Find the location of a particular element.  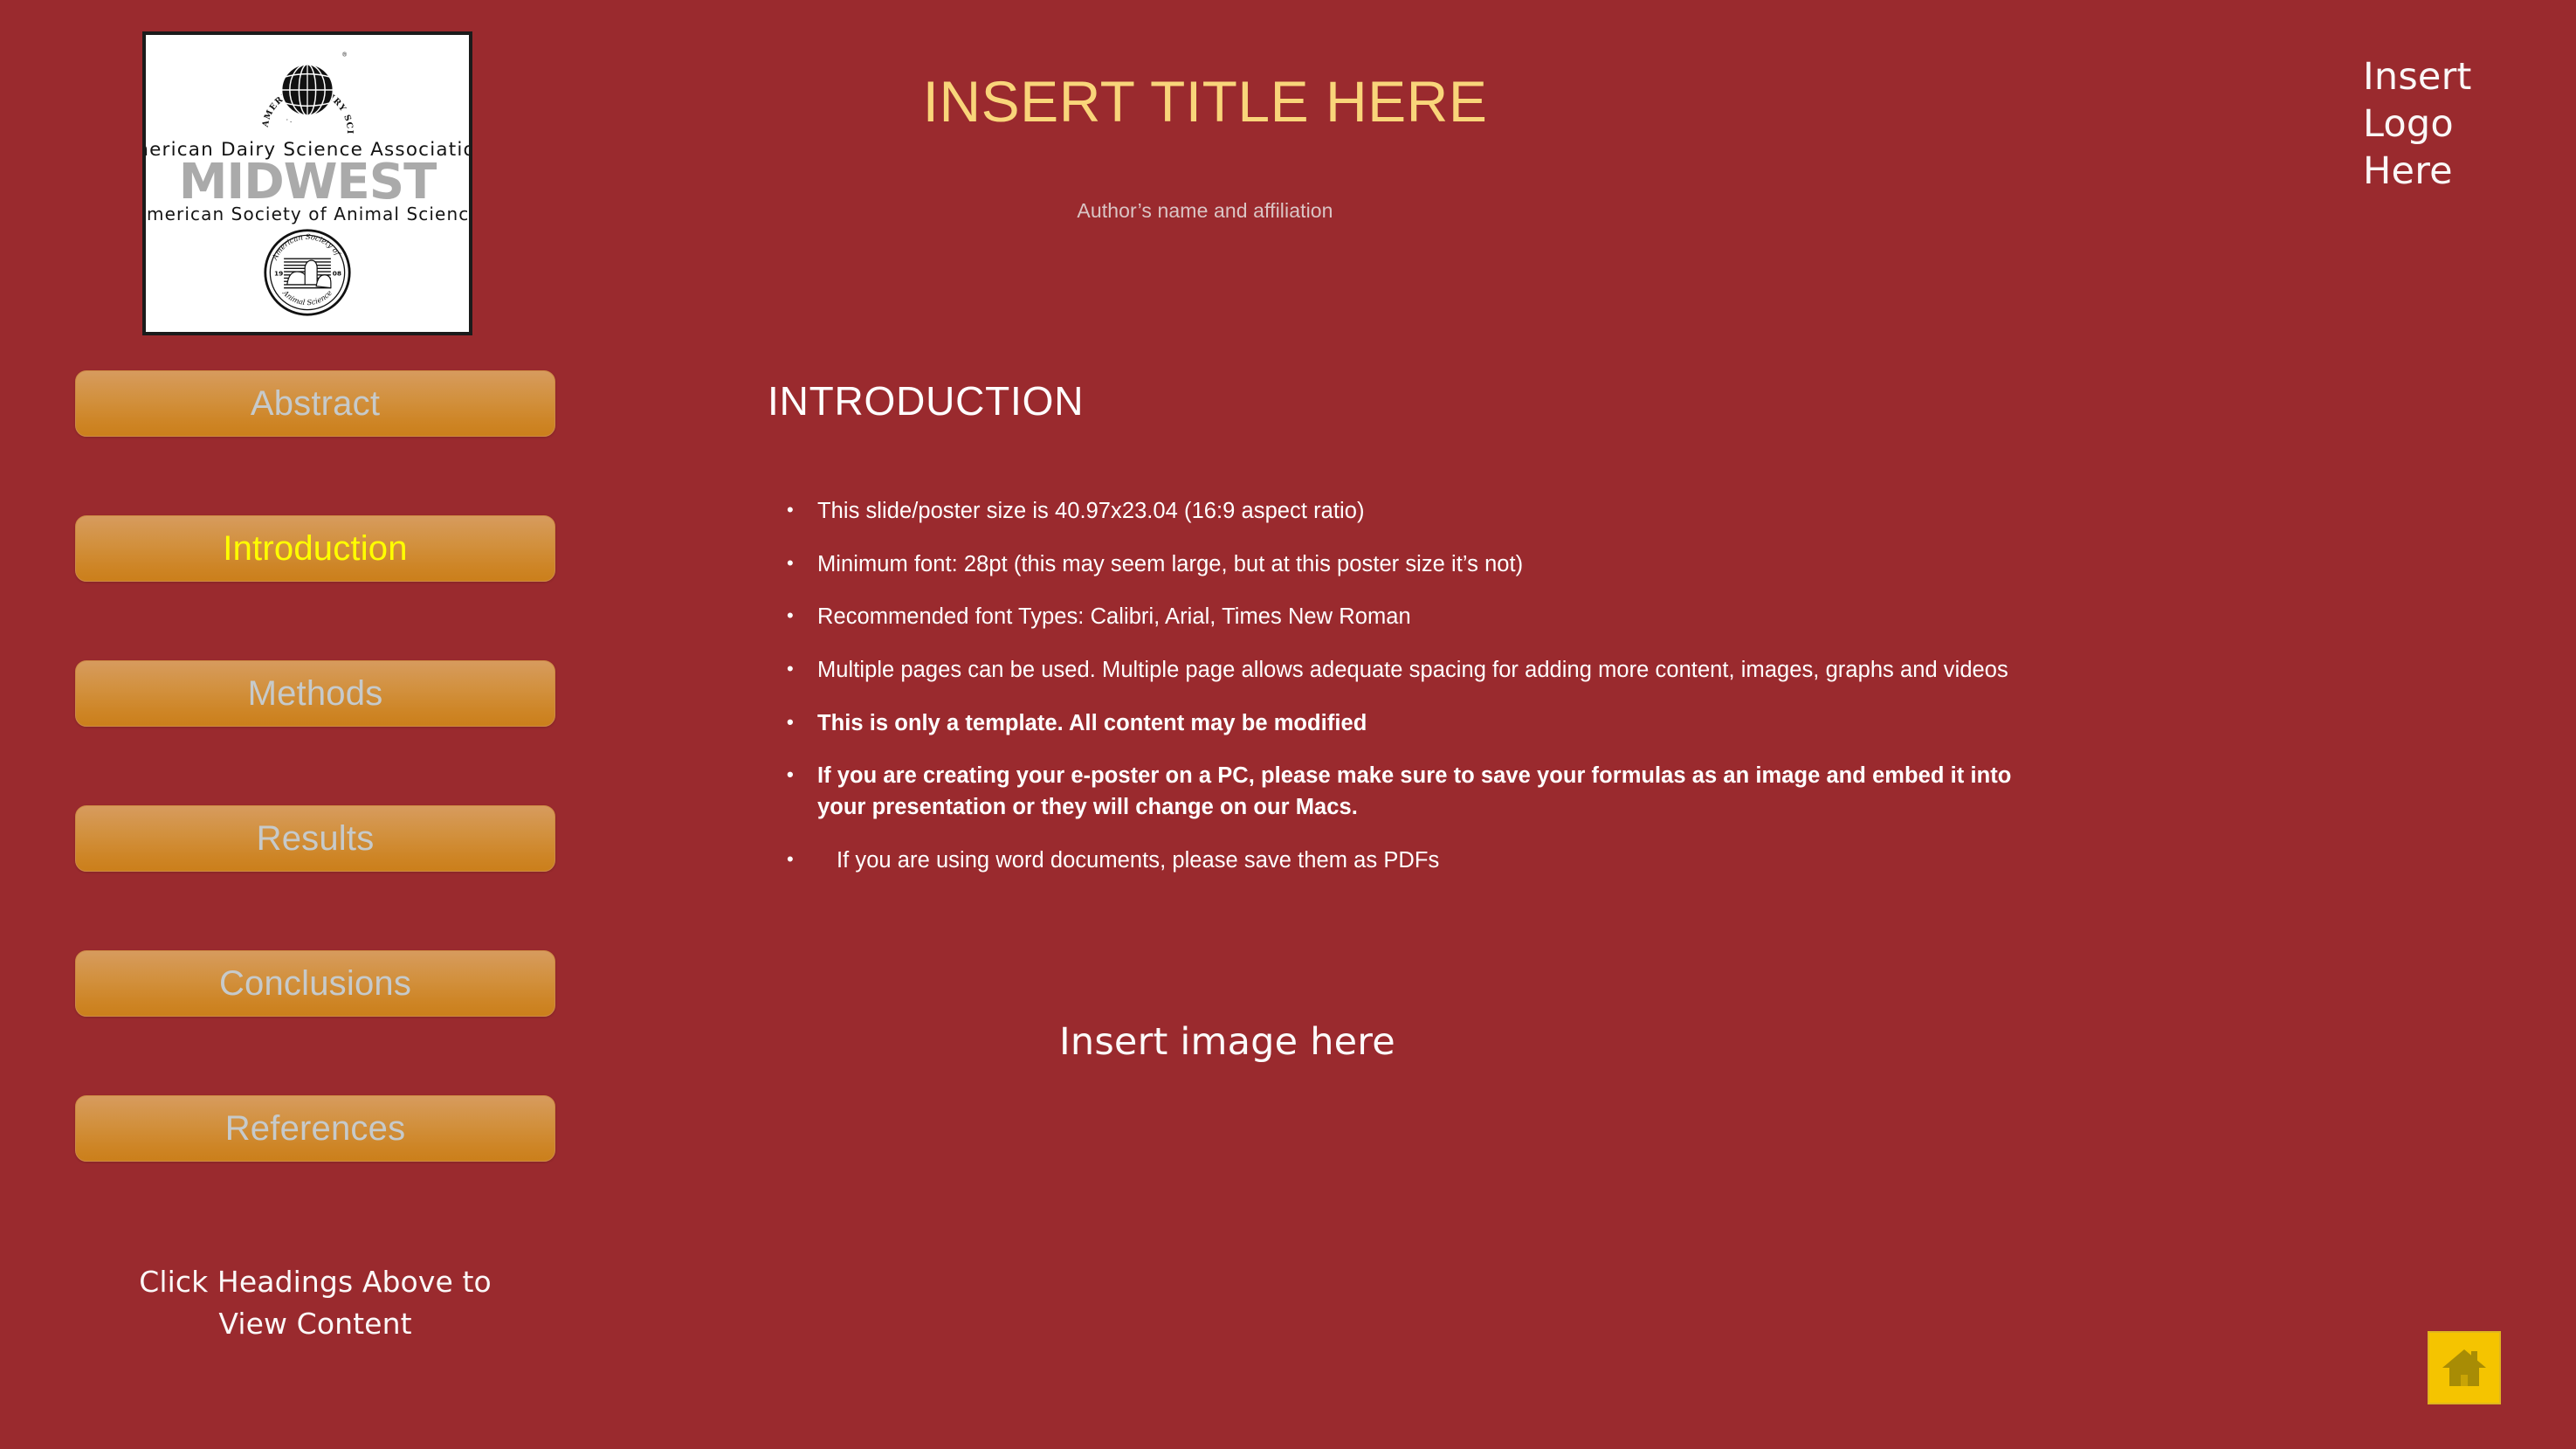

svg-text: Animal Science is located at coordinates (307, 297).